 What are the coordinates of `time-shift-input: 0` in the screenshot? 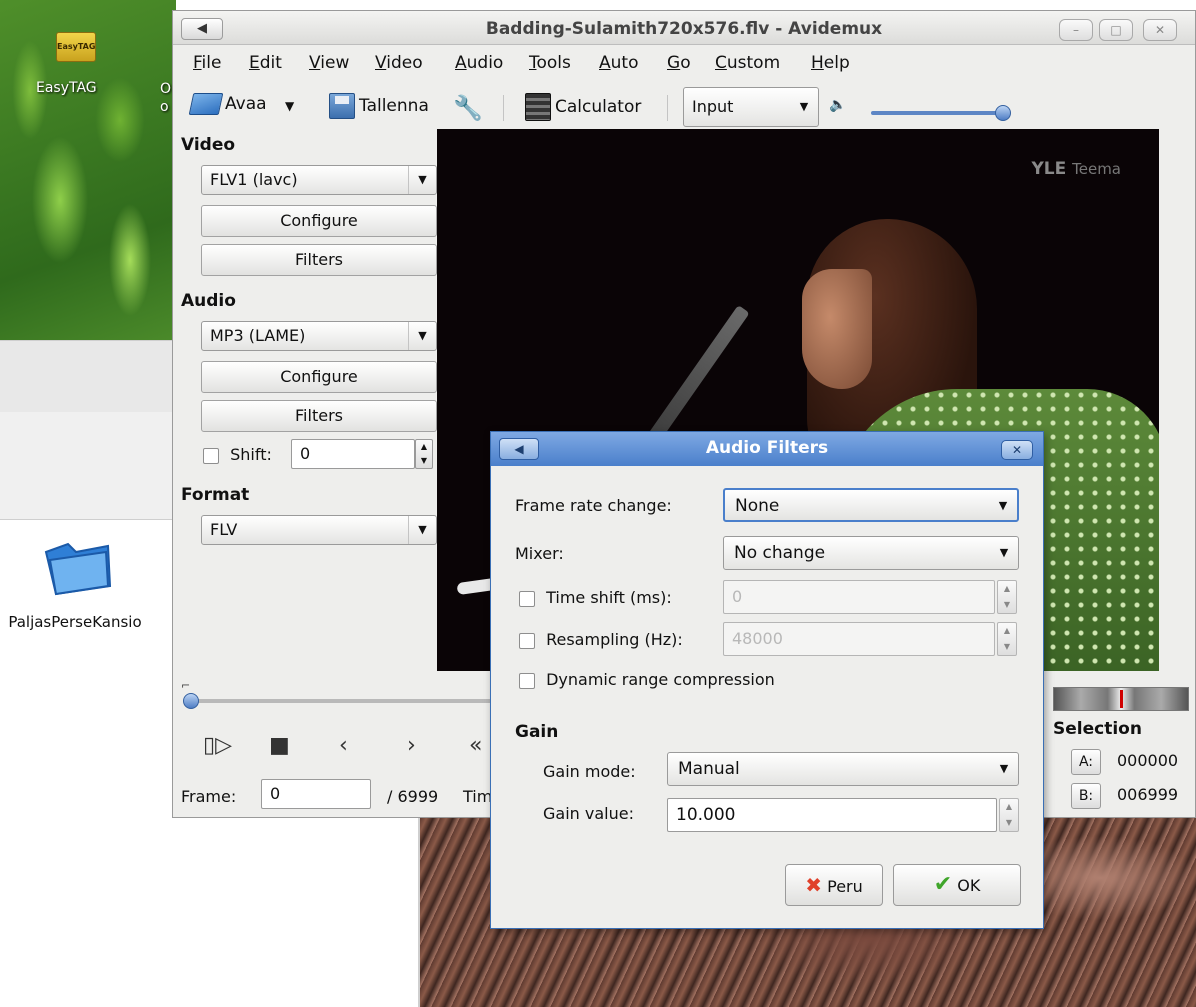 It's located at (859, 597).